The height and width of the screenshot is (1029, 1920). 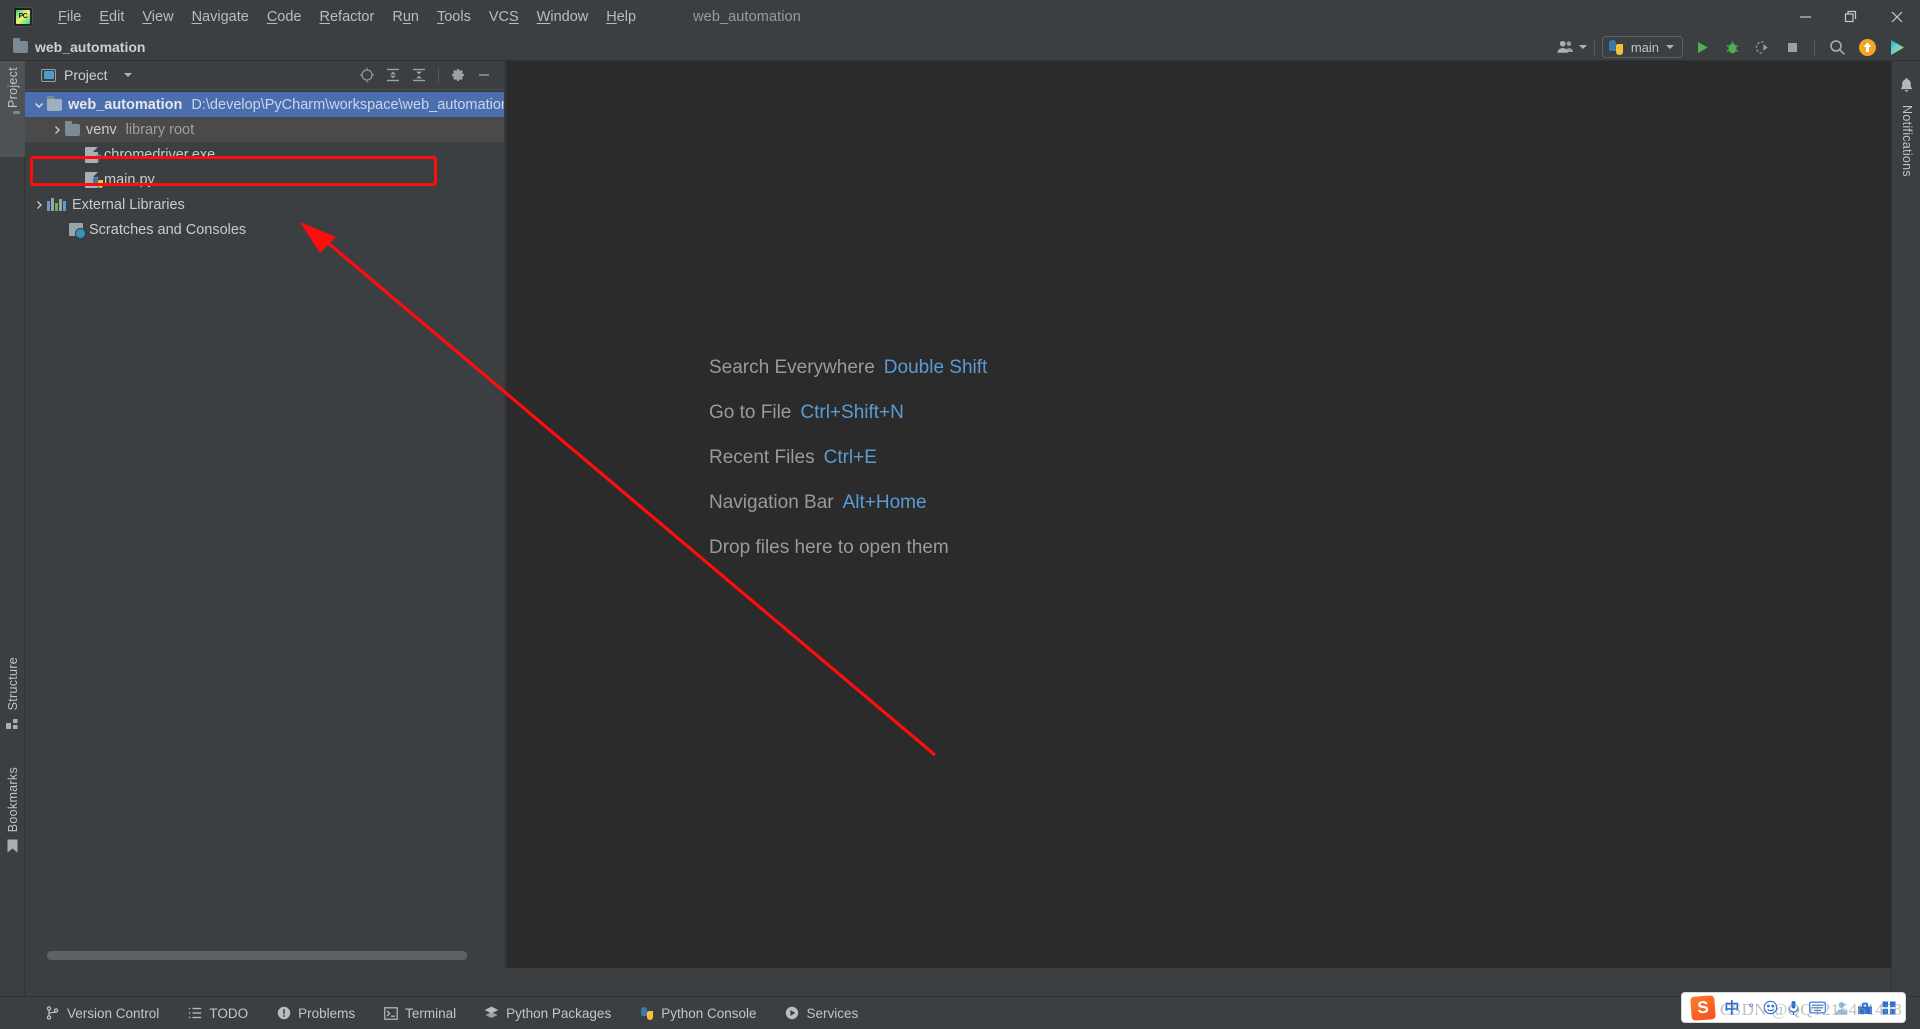 I want to click on select-opened-file-icon, so click(x=367, y=75).